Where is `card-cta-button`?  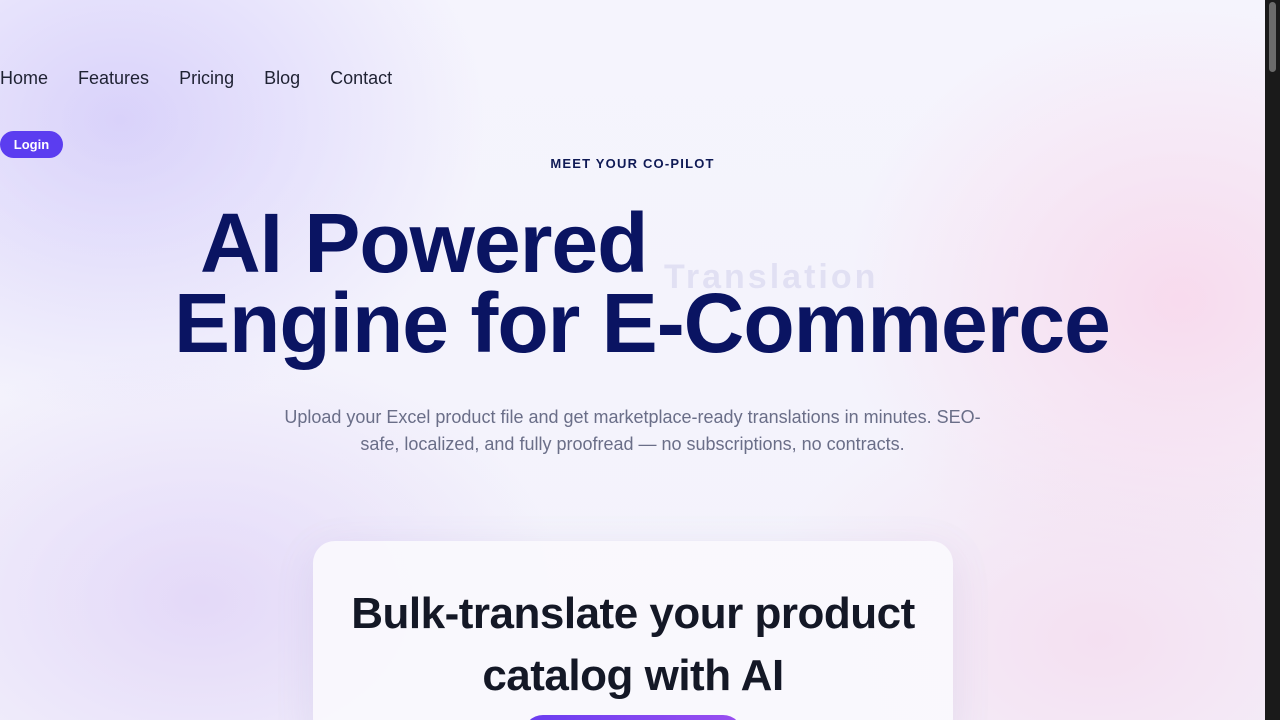
card-cta-button is located at coordinates (633, 717).